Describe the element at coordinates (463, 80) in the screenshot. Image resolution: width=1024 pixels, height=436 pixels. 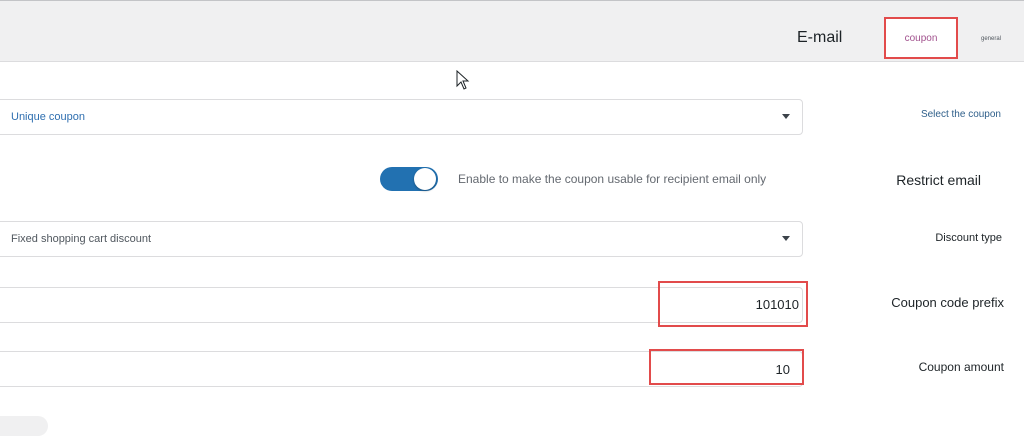
I see `mouse-cursor-icon` at that location.